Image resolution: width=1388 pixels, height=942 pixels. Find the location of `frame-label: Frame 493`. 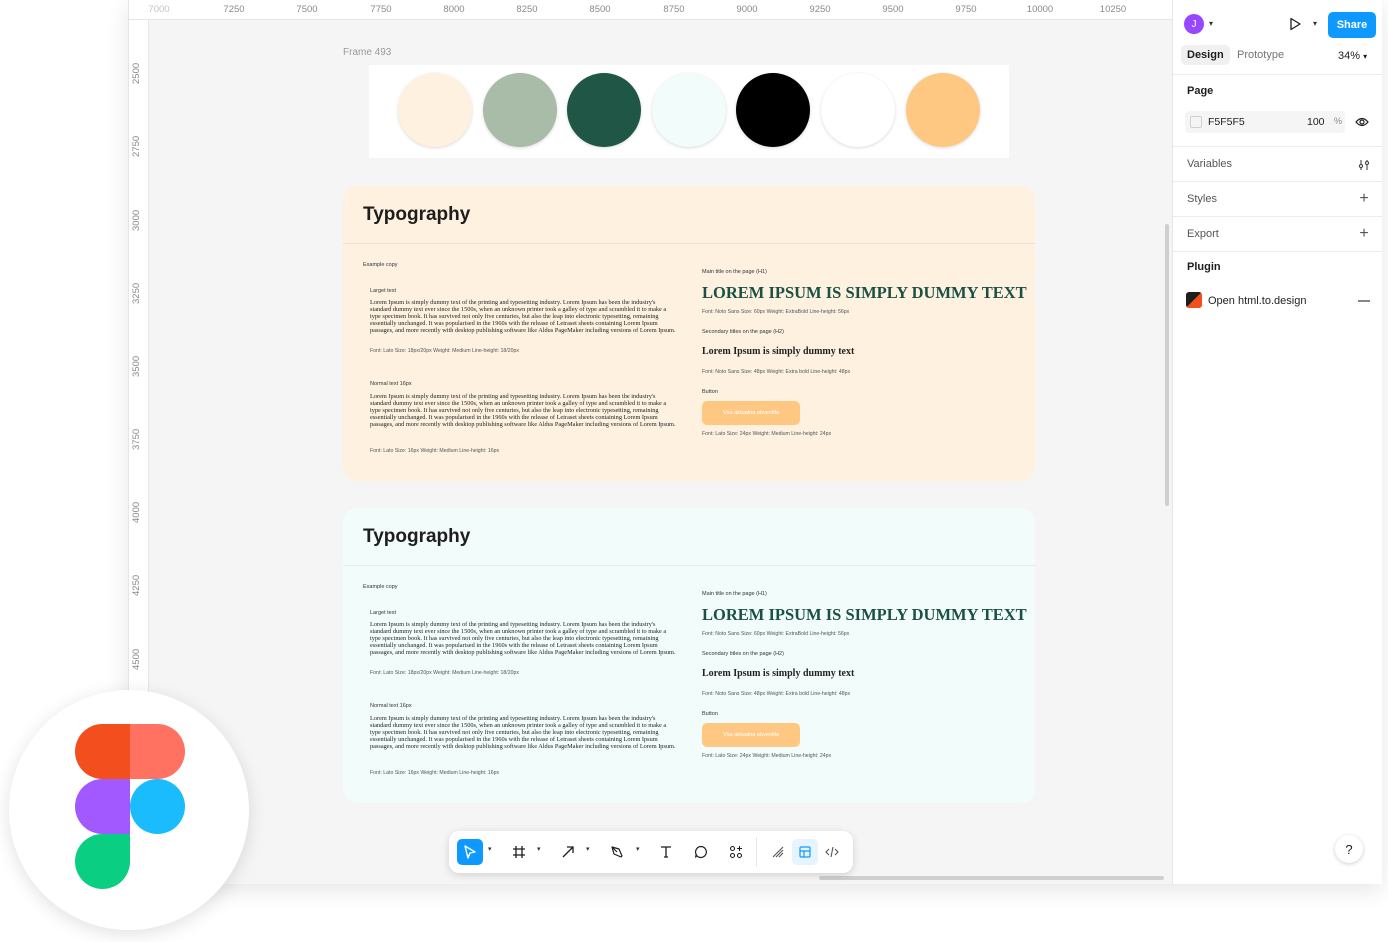

frame-label: Frame 493 is located at coordinates (367, 52).